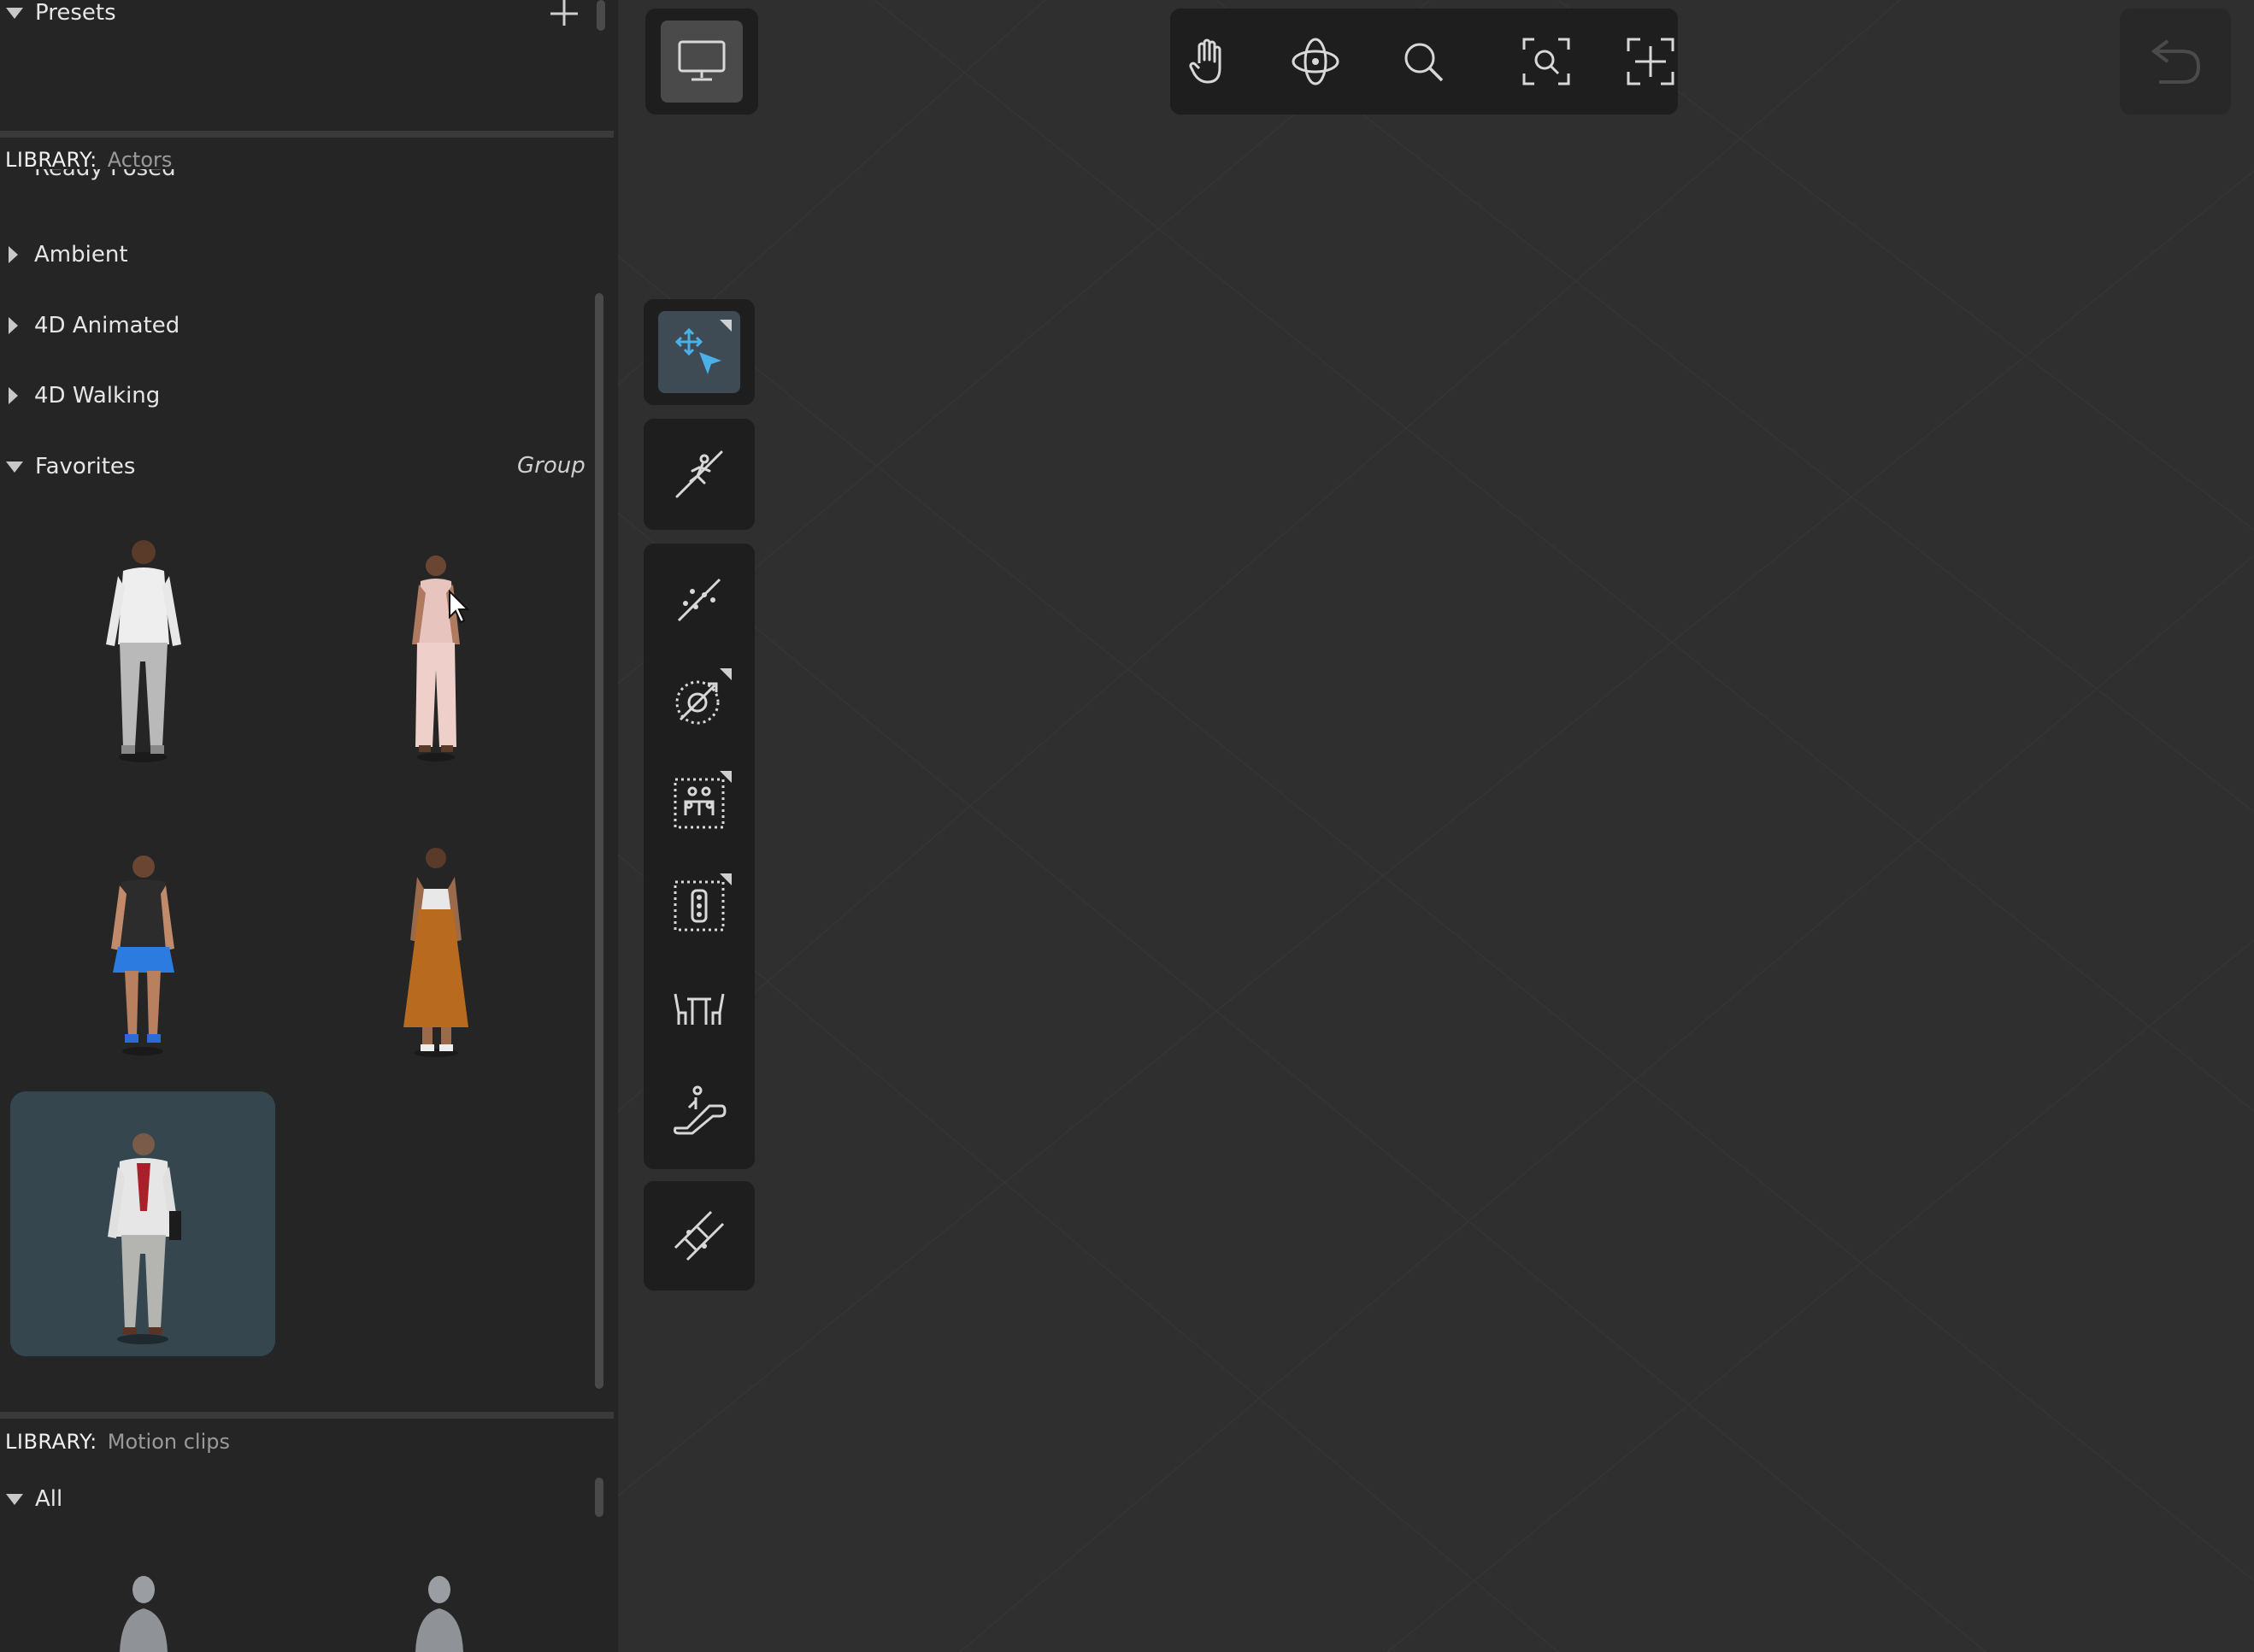 The height and width of the screenshot is (1652, 2254). I want to click on circle-arrow-icon, so click(700, 700).